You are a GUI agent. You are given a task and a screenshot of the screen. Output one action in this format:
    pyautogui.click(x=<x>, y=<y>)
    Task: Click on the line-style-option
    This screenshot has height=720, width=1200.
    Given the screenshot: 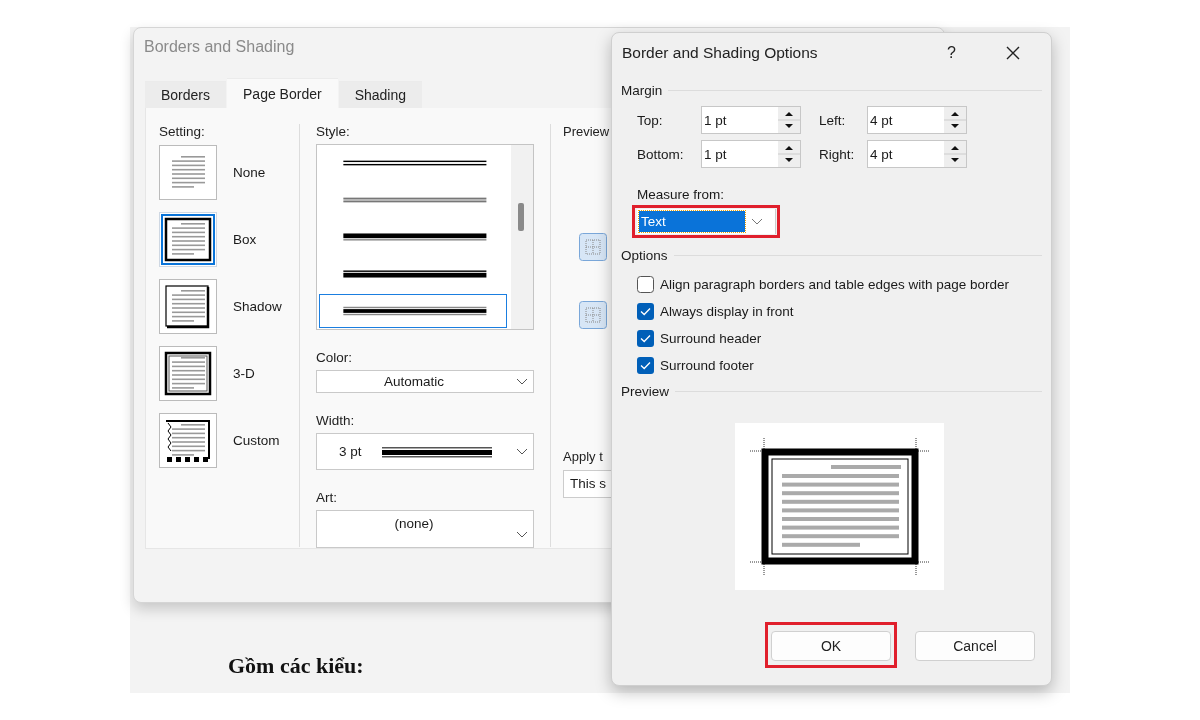 What is the action you would take?
    pyautogui.click(x=413, y=311)
    